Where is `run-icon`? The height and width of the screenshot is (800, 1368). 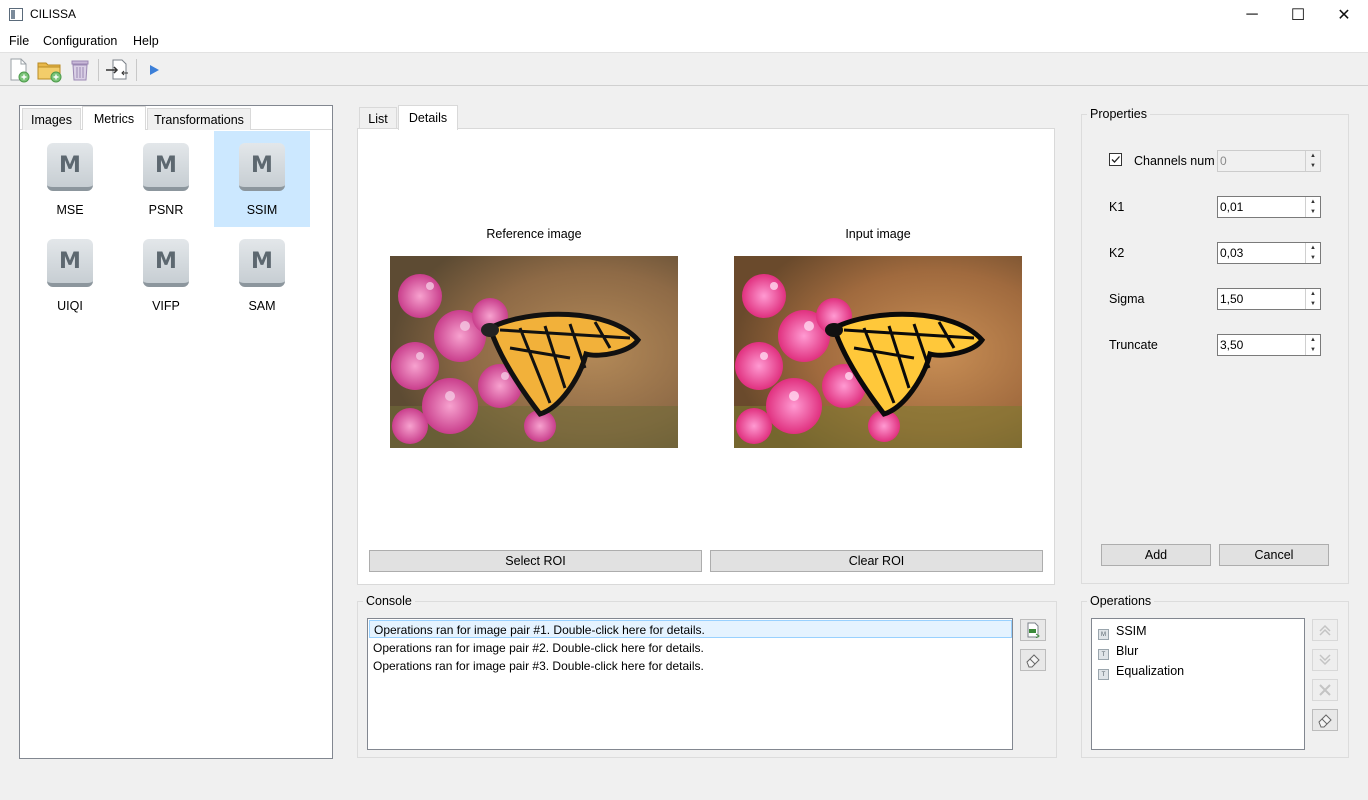 run-icon is located at coordinates (154, 70).